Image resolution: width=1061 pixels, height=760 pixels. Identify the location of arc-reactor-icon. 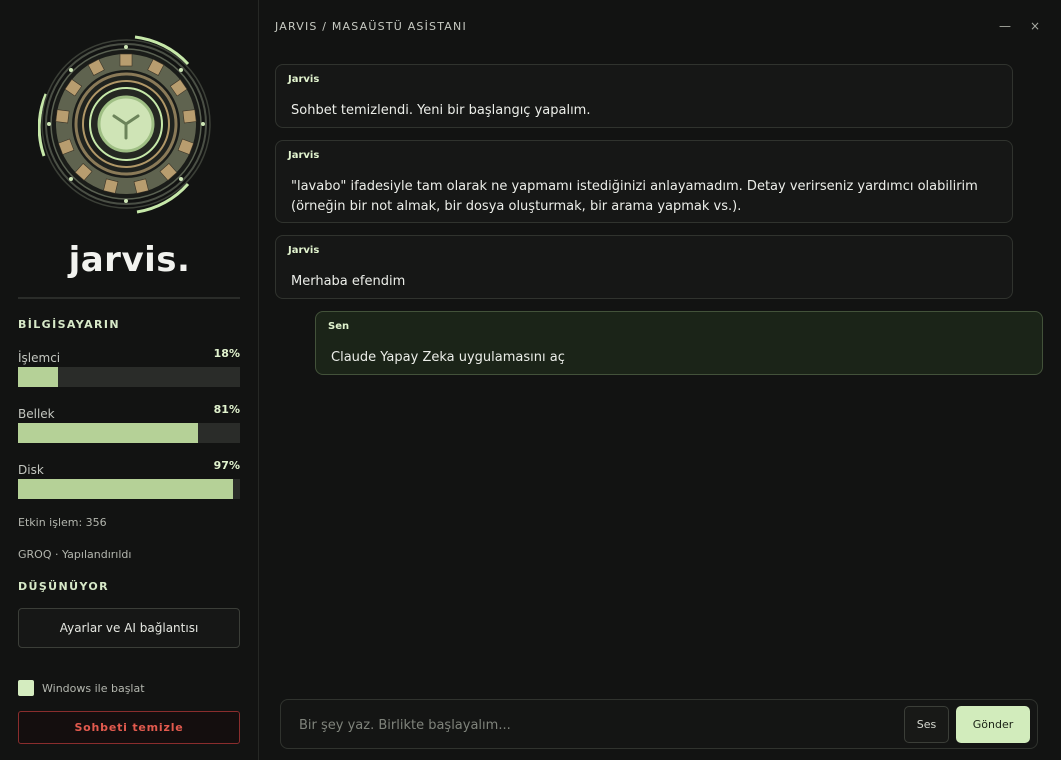
(124, 124).